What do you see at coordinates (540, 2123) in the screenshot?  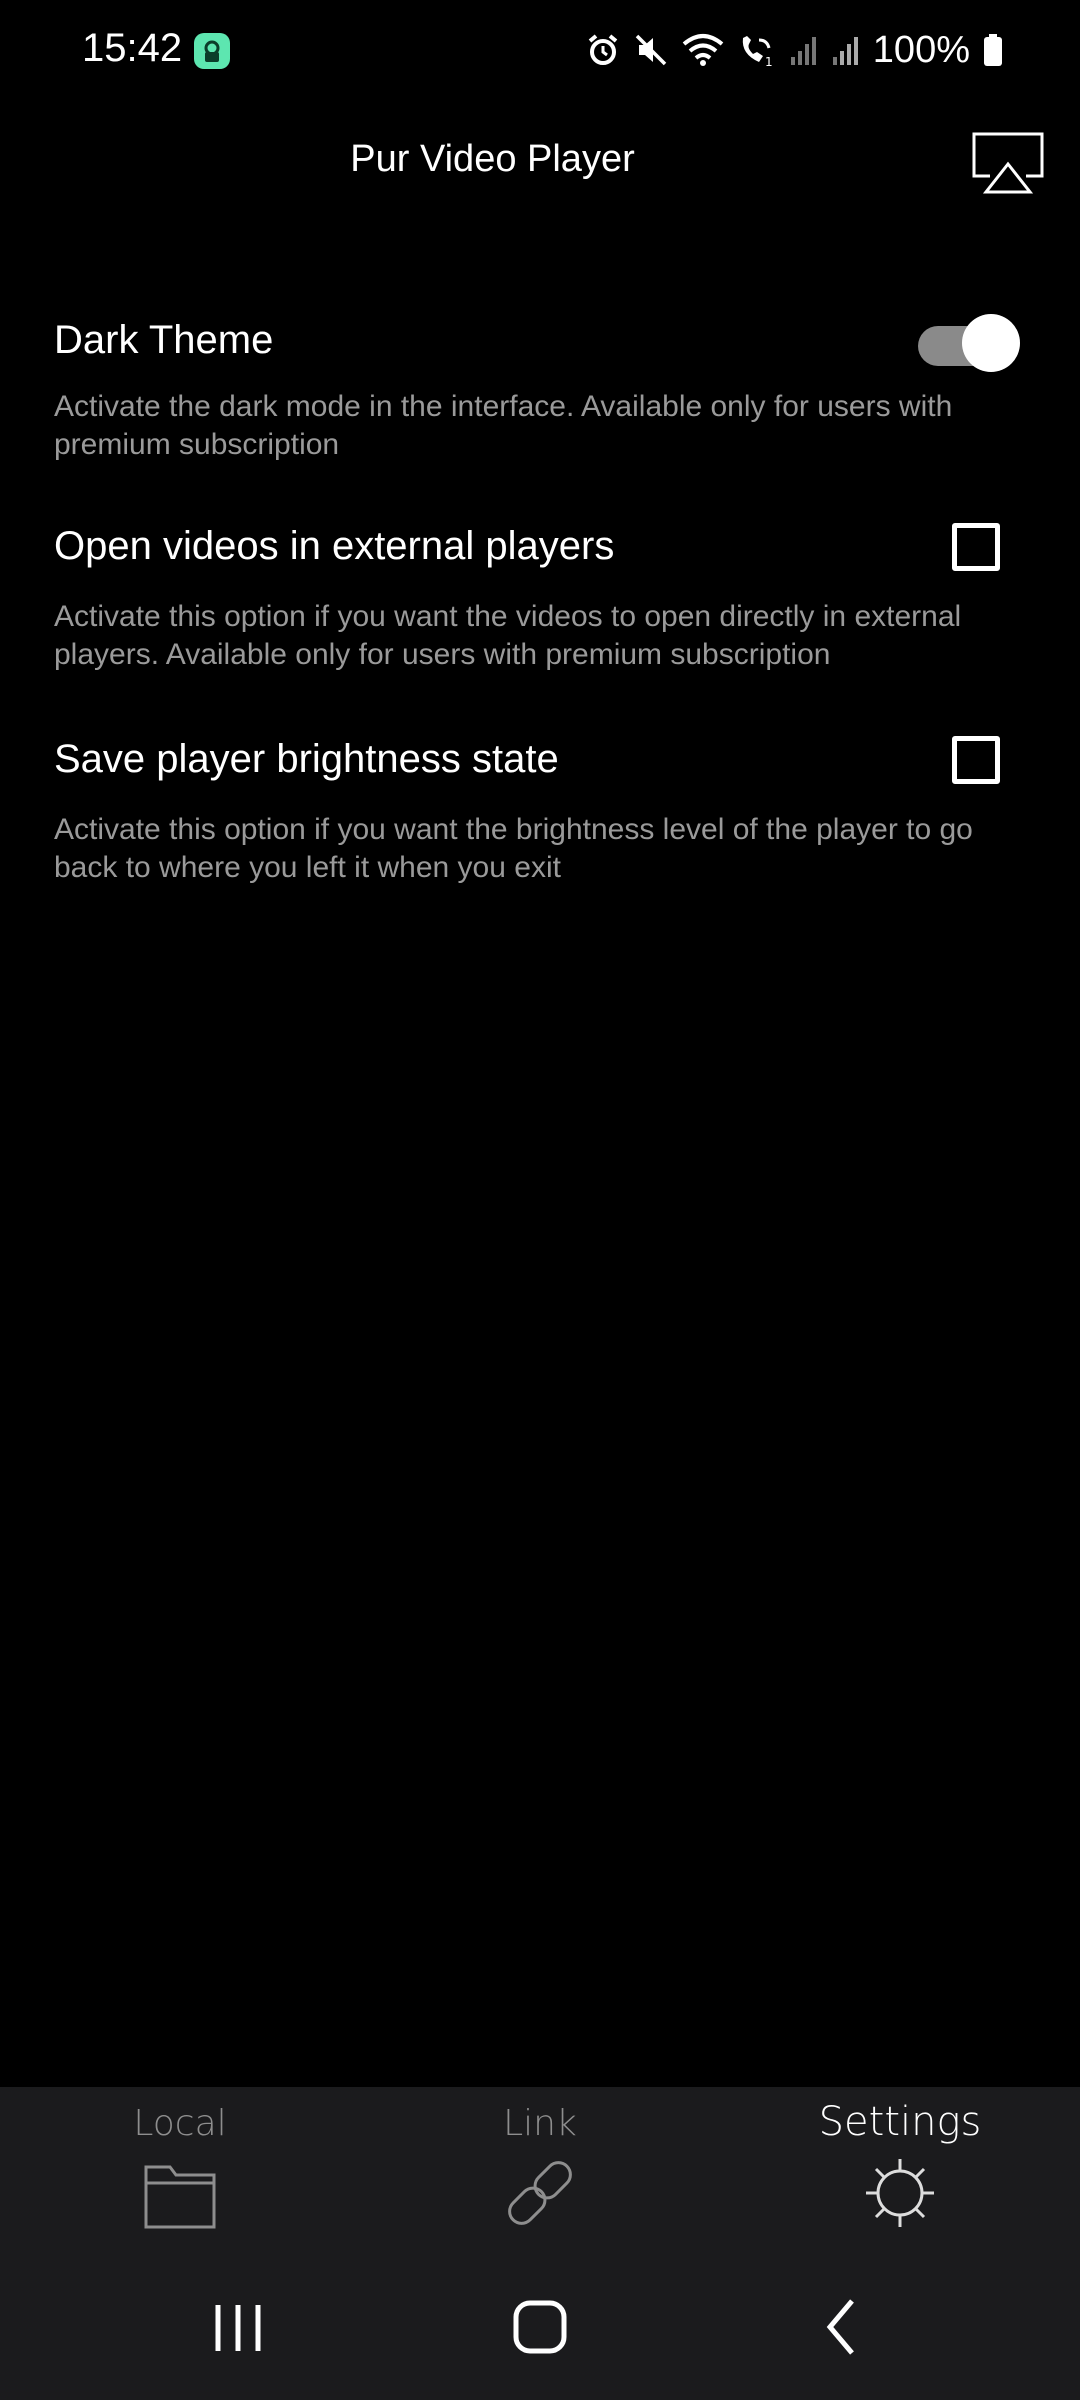 I see `tab-label: Link` at bounding box center [540, 2123].